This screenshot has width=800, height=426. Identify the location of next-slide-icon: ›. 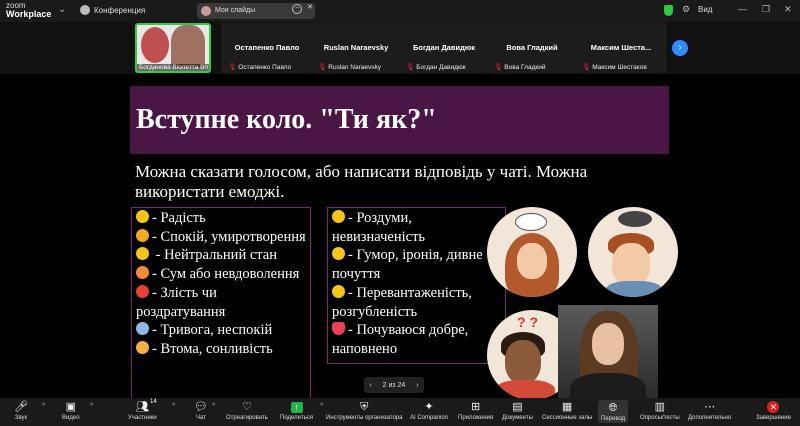
(417, 385).